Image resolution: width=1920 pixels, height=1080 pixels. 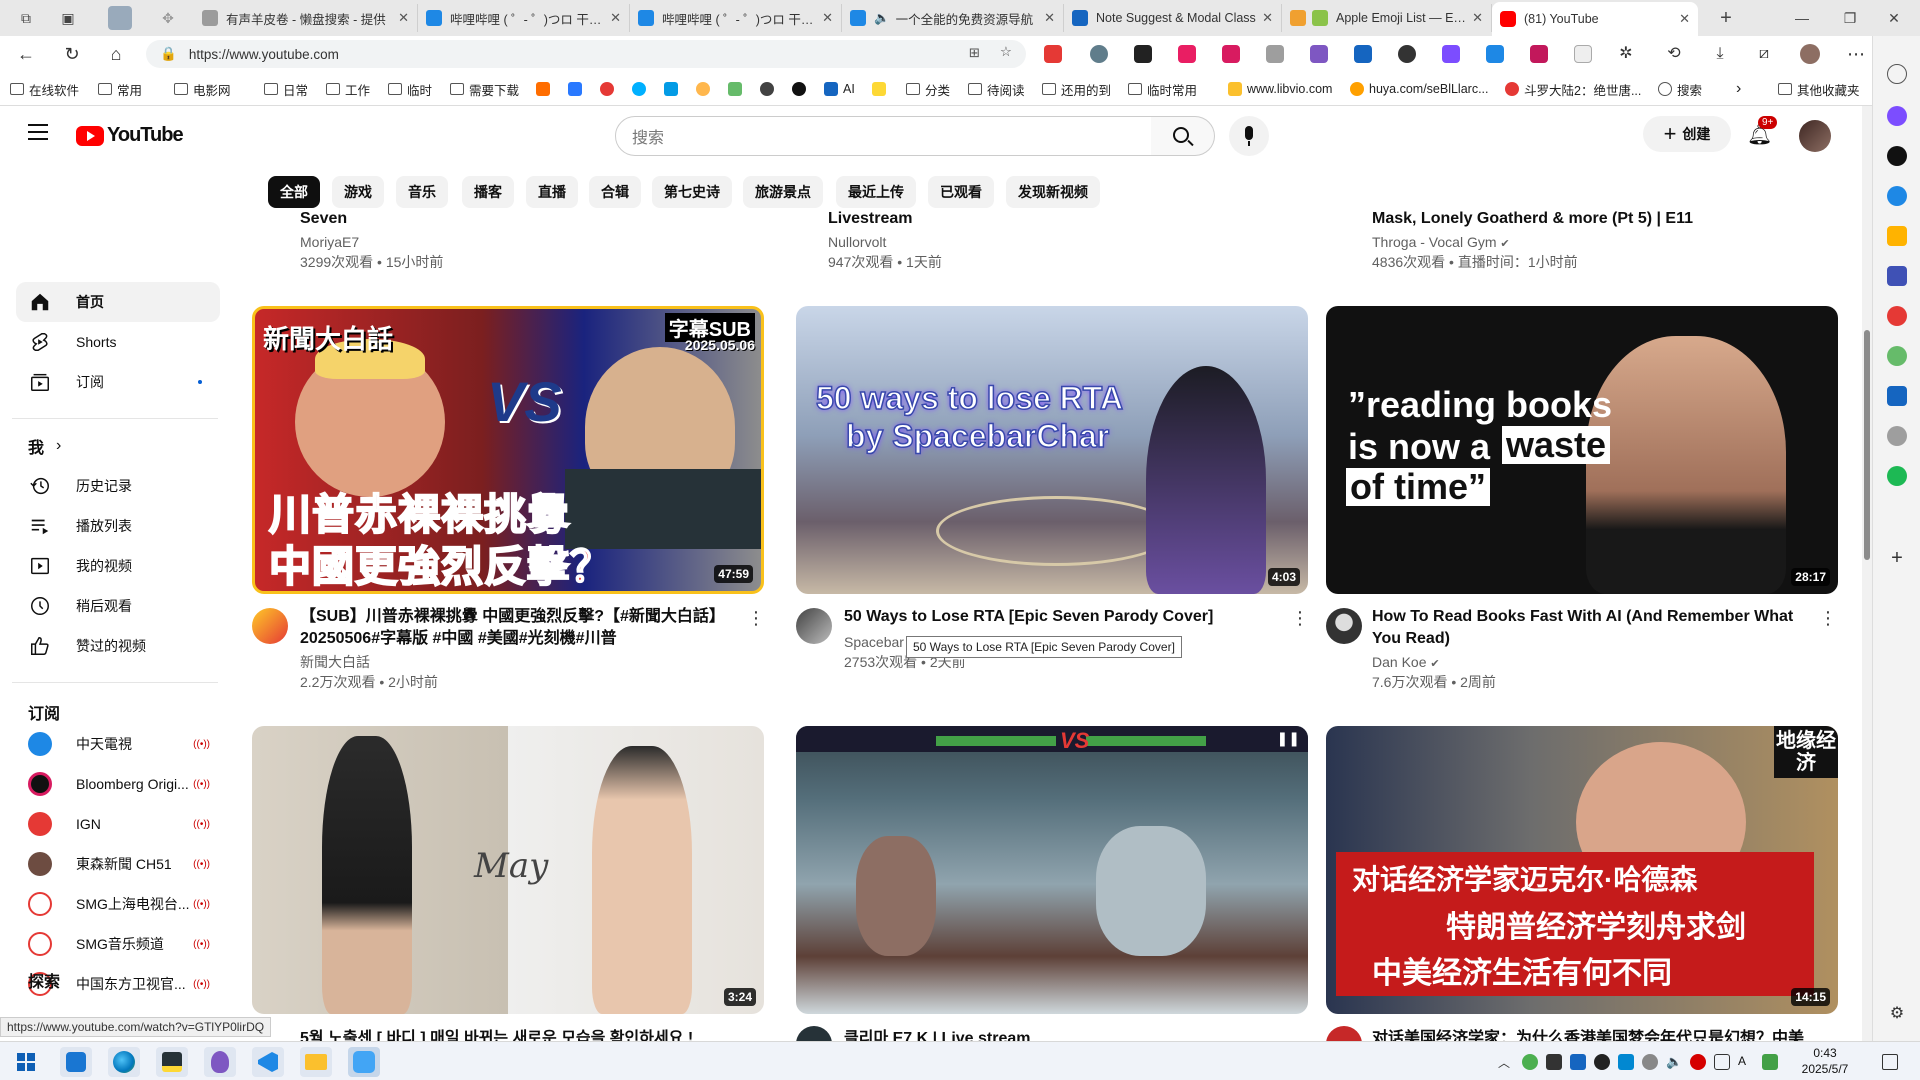 What do you see at coordinates (1406, 663) in the screenshot?
I see `channel-name: Dan Koe ✔` at bounding box center [1406, 663].